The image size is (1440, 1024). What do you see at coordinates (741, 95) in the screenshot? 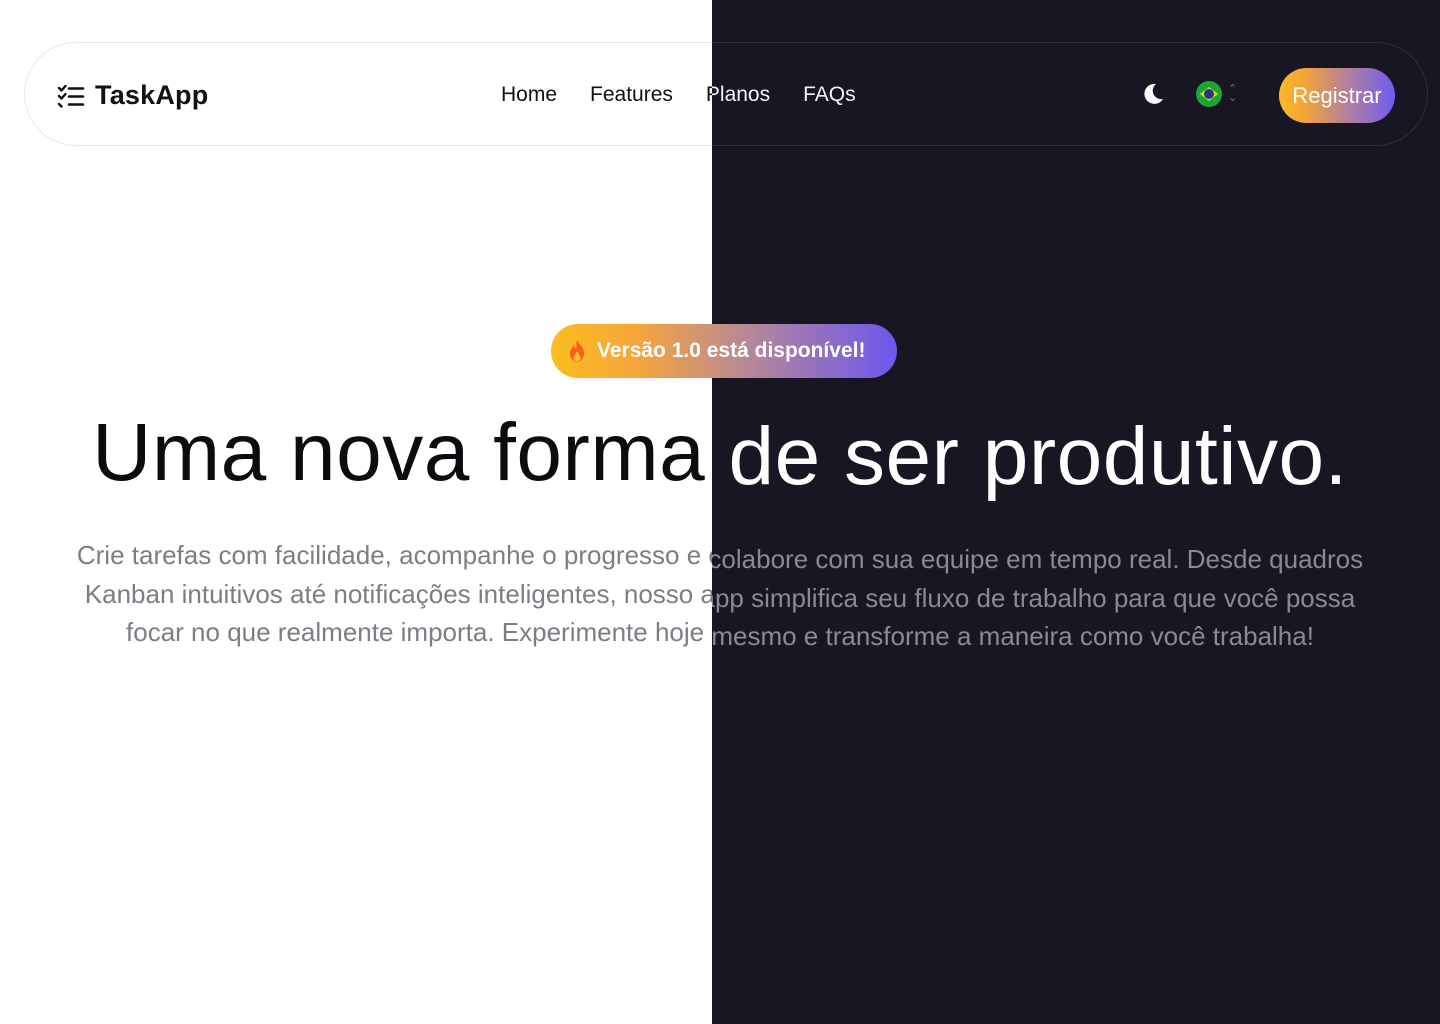
I see `nav-link-planos-dark: Planos` at bounding box center [741, 95].